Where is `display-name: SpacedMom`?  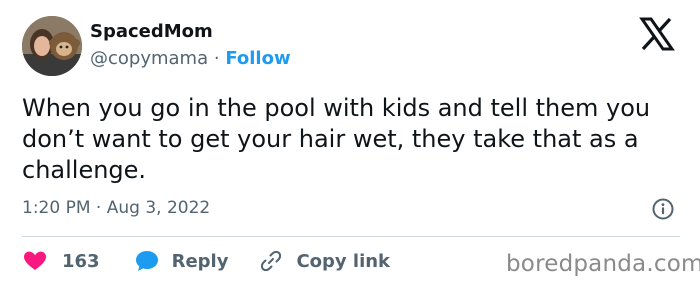
display-name: SpacedMom is located at coordinates (190, 32).